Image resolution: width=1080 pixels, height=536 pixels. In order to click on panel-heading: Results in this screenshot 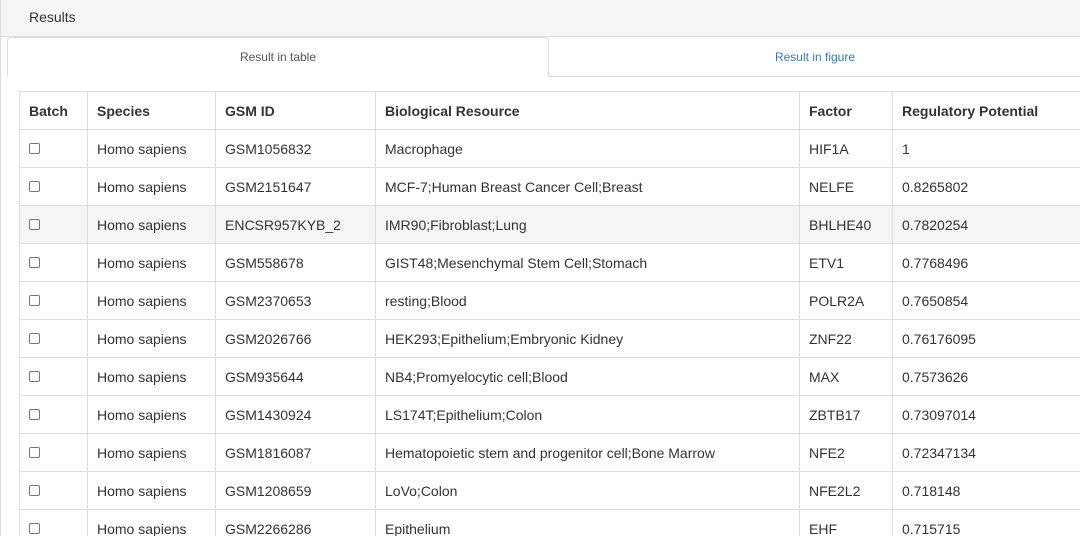, I will do `click(540, 18)`.